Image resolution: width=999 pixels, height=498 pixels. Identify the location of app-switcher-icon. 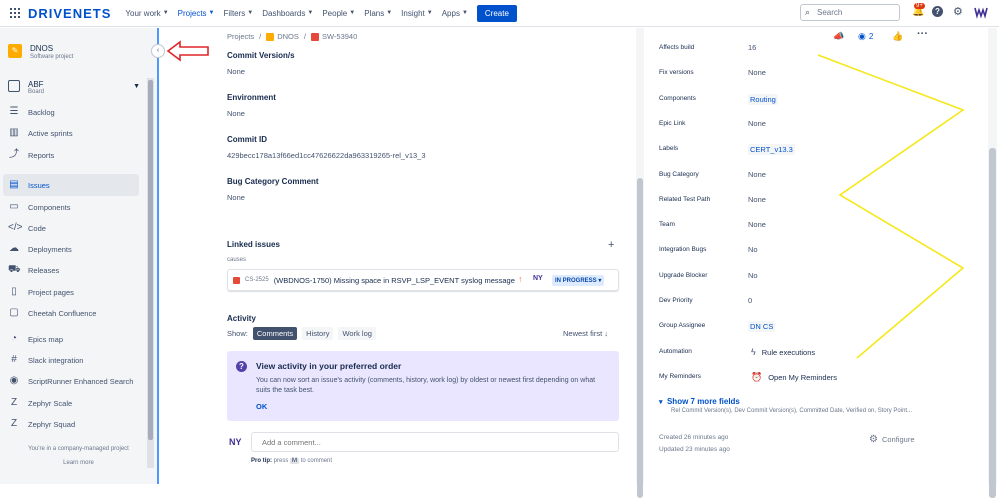
(15, 13).